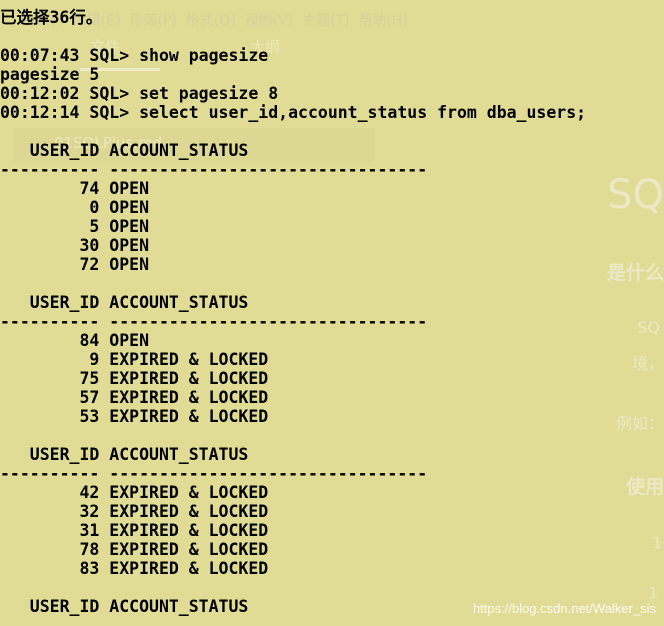  What do you see at coordinates (644, 487) in the screenshot?
I see `background-text-fragment: 使用` at bounding box center [644, 487].